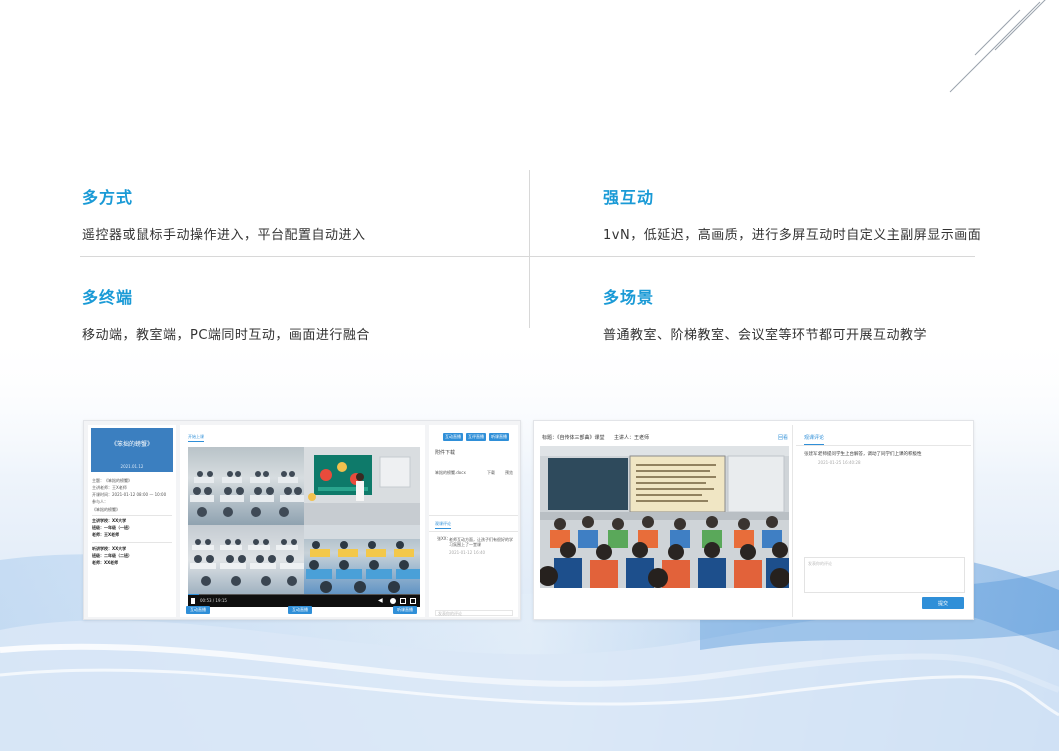 The image size is (1059, 751). I want to click on submit-button: 提交, so click(943, 603).